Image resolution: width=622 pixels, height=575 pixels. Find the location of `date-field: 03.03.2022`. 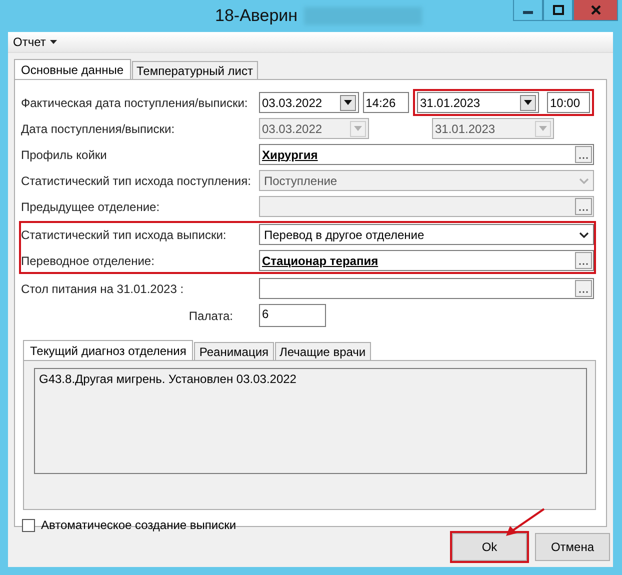

date-field: 03.03.2022 is located at coordinates (309, 102).